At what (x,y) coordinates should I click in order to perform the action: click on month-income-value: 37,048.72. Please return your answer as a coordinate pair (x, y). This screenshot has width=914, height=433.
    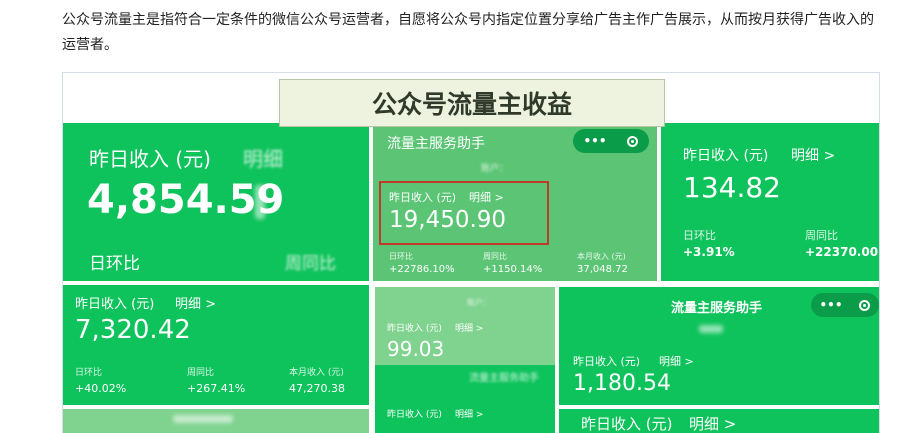
    Looking at the image, I should click on (602, 269).